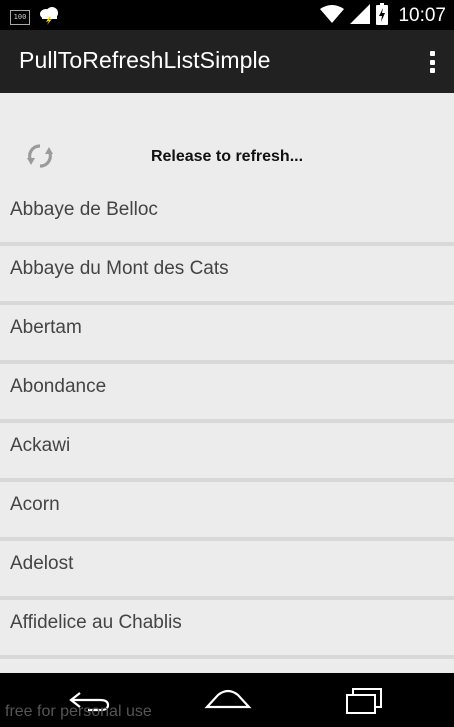 This screenshot has width=454, height=727. Describe the element at coordinates (145, 60) in the screenshot. I see `app-title: PullToRefreshListSimple` at that location.